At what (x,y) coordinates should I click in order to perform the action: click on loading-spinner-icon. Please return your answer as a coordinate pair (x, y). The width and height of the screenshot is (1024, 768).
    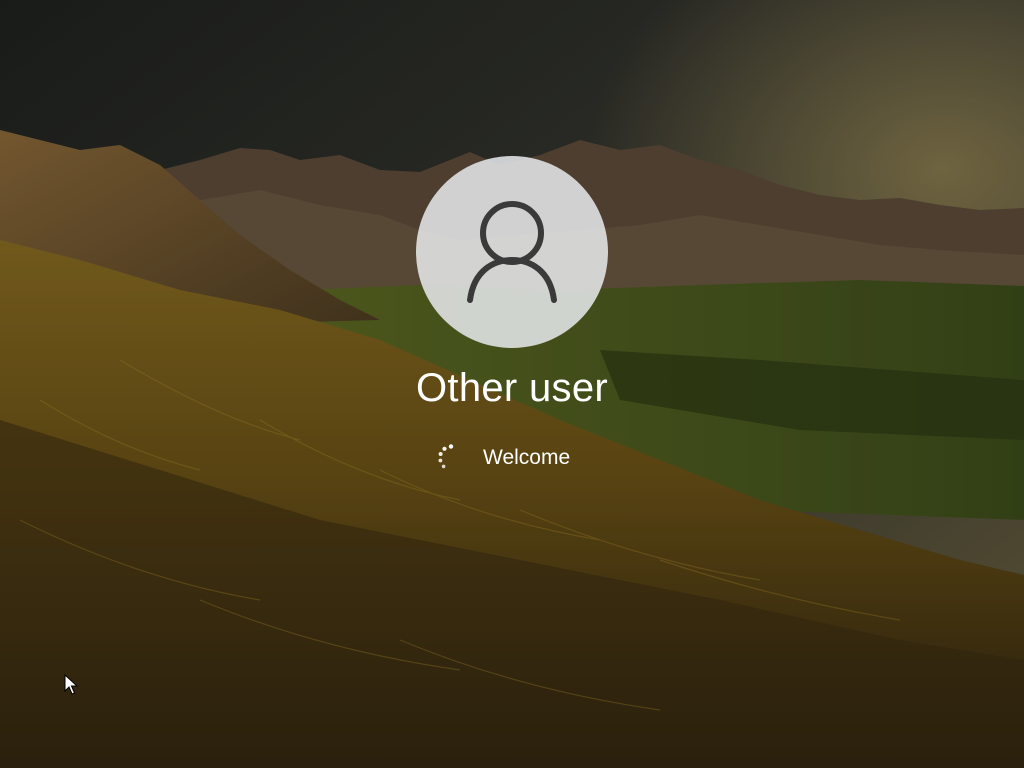
    Looking at the image, I should click on (446, 456).